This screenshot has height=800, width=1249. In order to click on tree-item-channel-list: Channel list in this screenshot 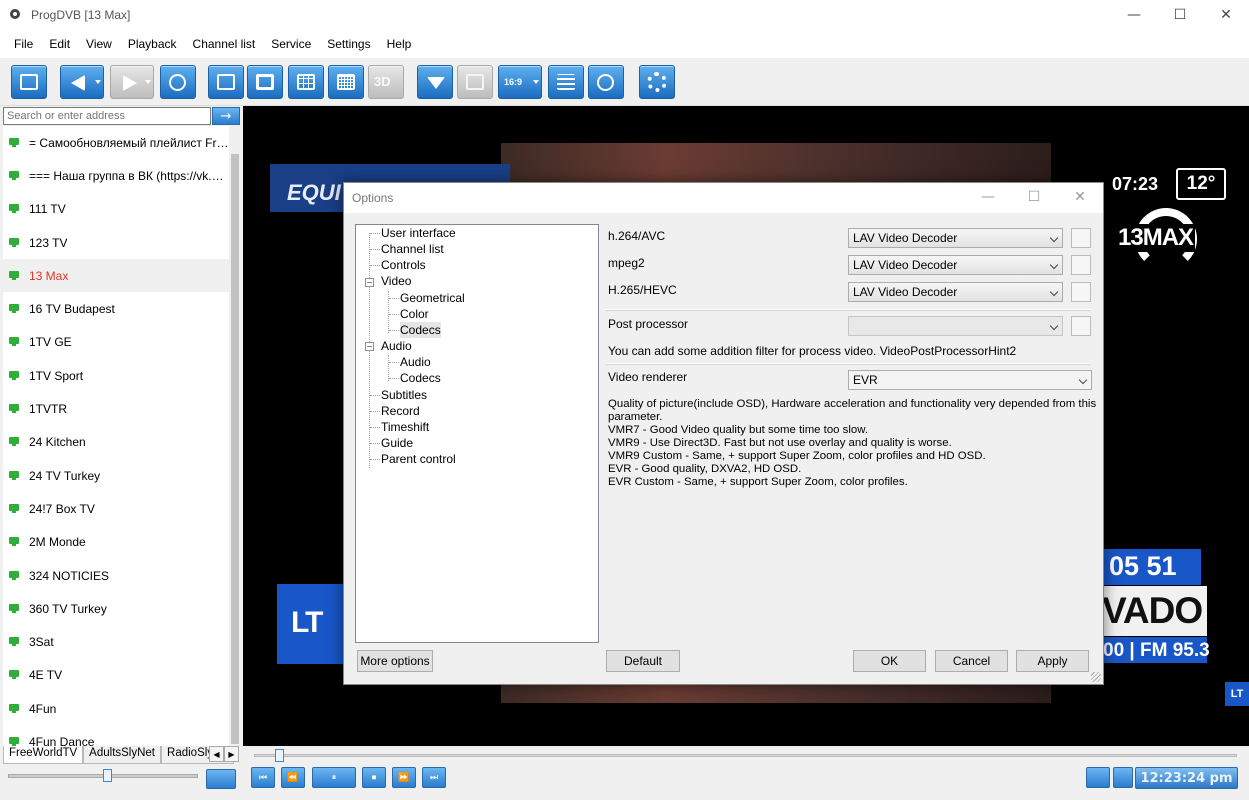, I will do `click(412, 249)`.